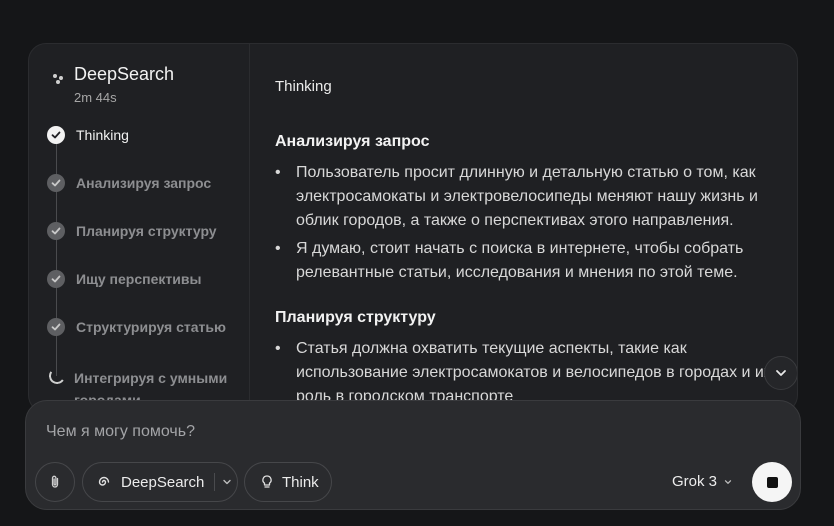  What do you see at coordinates (124, 74) in the screenshot?
I see `deepsearch-title: DeepSearch` at bounding box center [124, 74].